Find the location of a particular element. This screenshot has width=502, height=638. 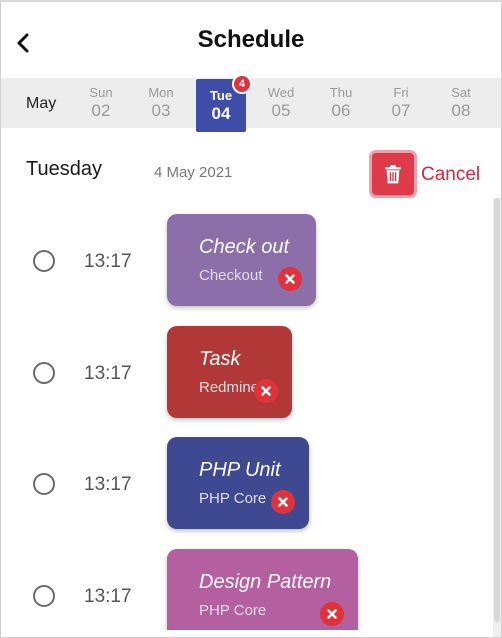

day-mon: Mon 03 is located at coordinates (161, 103).